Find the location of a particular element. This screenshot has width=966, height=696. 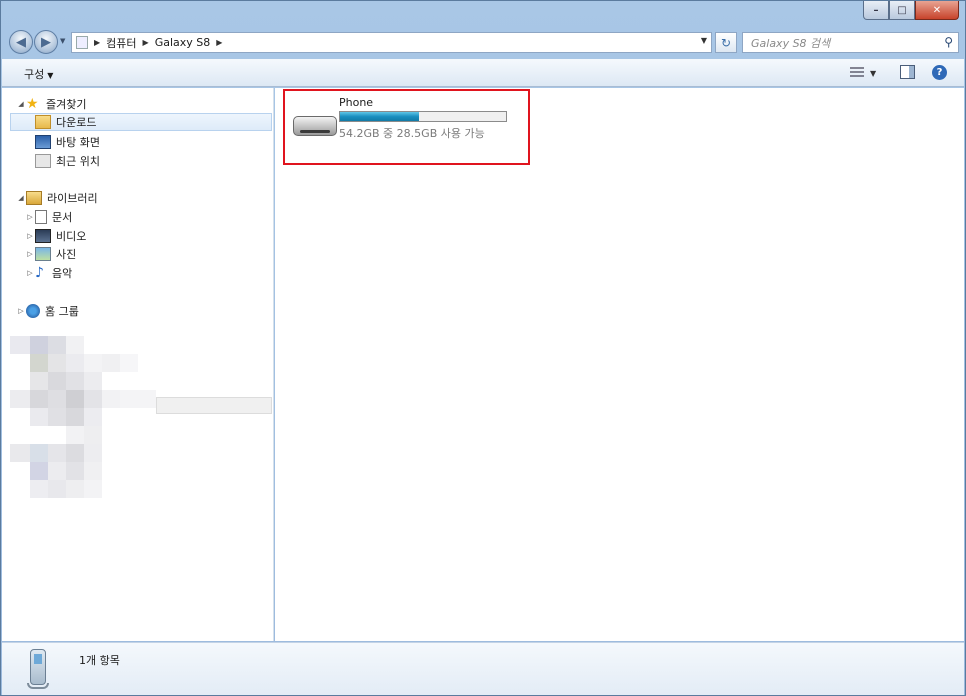

search-box: Galaxy S8 검색 ⚲ is located at coordinates (850, 42).